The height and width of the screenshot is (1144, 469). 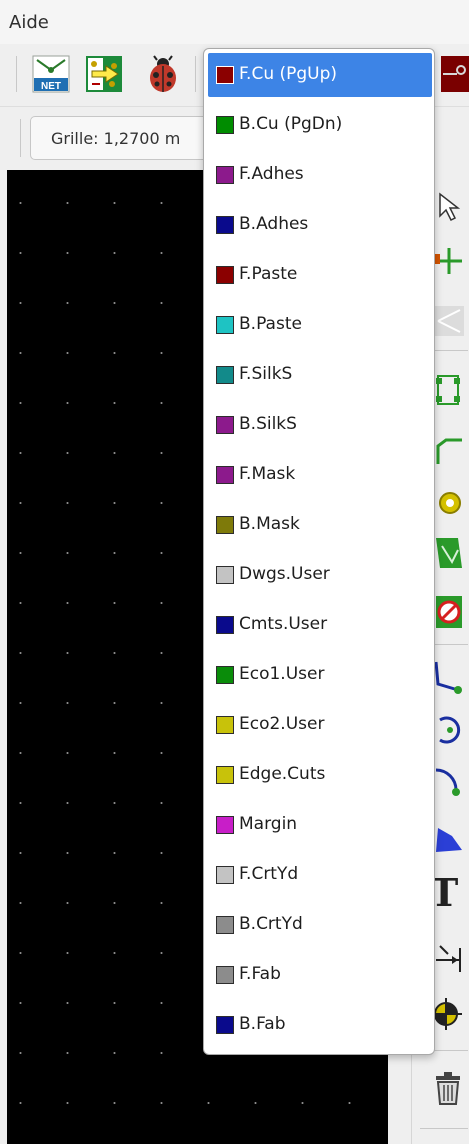 I want to click on layer-option-label: B.Mask, so click(x=269, y=524).